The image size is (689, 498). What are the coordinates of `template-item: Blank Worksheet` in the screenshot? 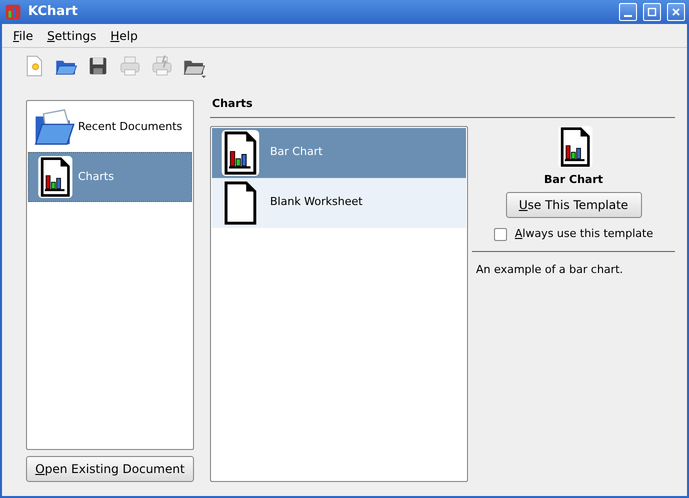 It's located at (339, 203).